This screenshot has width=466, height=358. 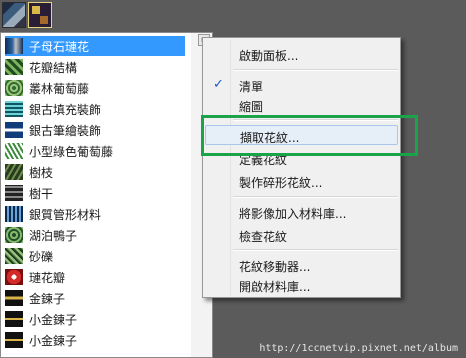 What do you see at coordinates (59, 46) in the screenshot?
I see `pattern-label: 子母石璉花` at bounding box center [59, 46].